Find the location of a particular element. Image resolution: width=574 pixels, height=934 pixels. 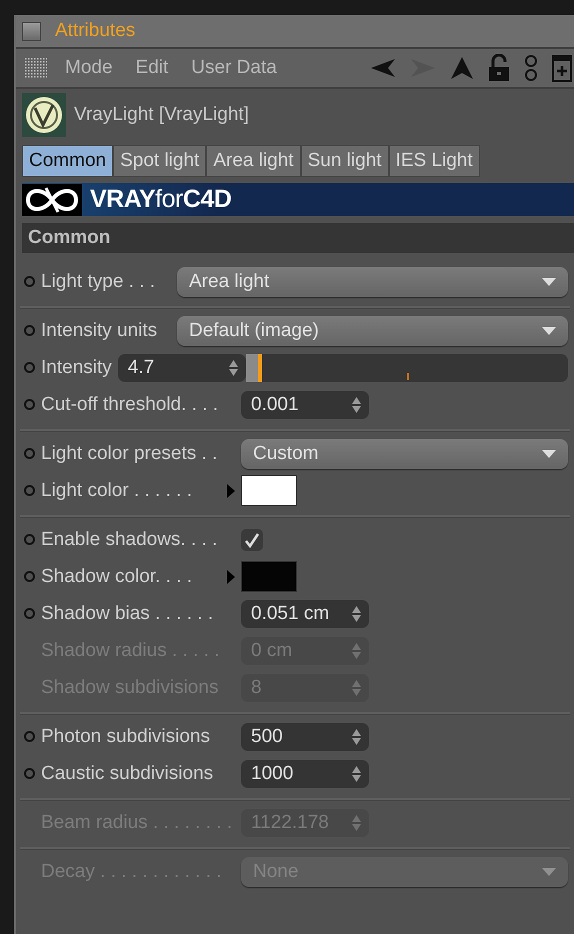

field-label: Light color presets . . is located at coordinates (129, 453).